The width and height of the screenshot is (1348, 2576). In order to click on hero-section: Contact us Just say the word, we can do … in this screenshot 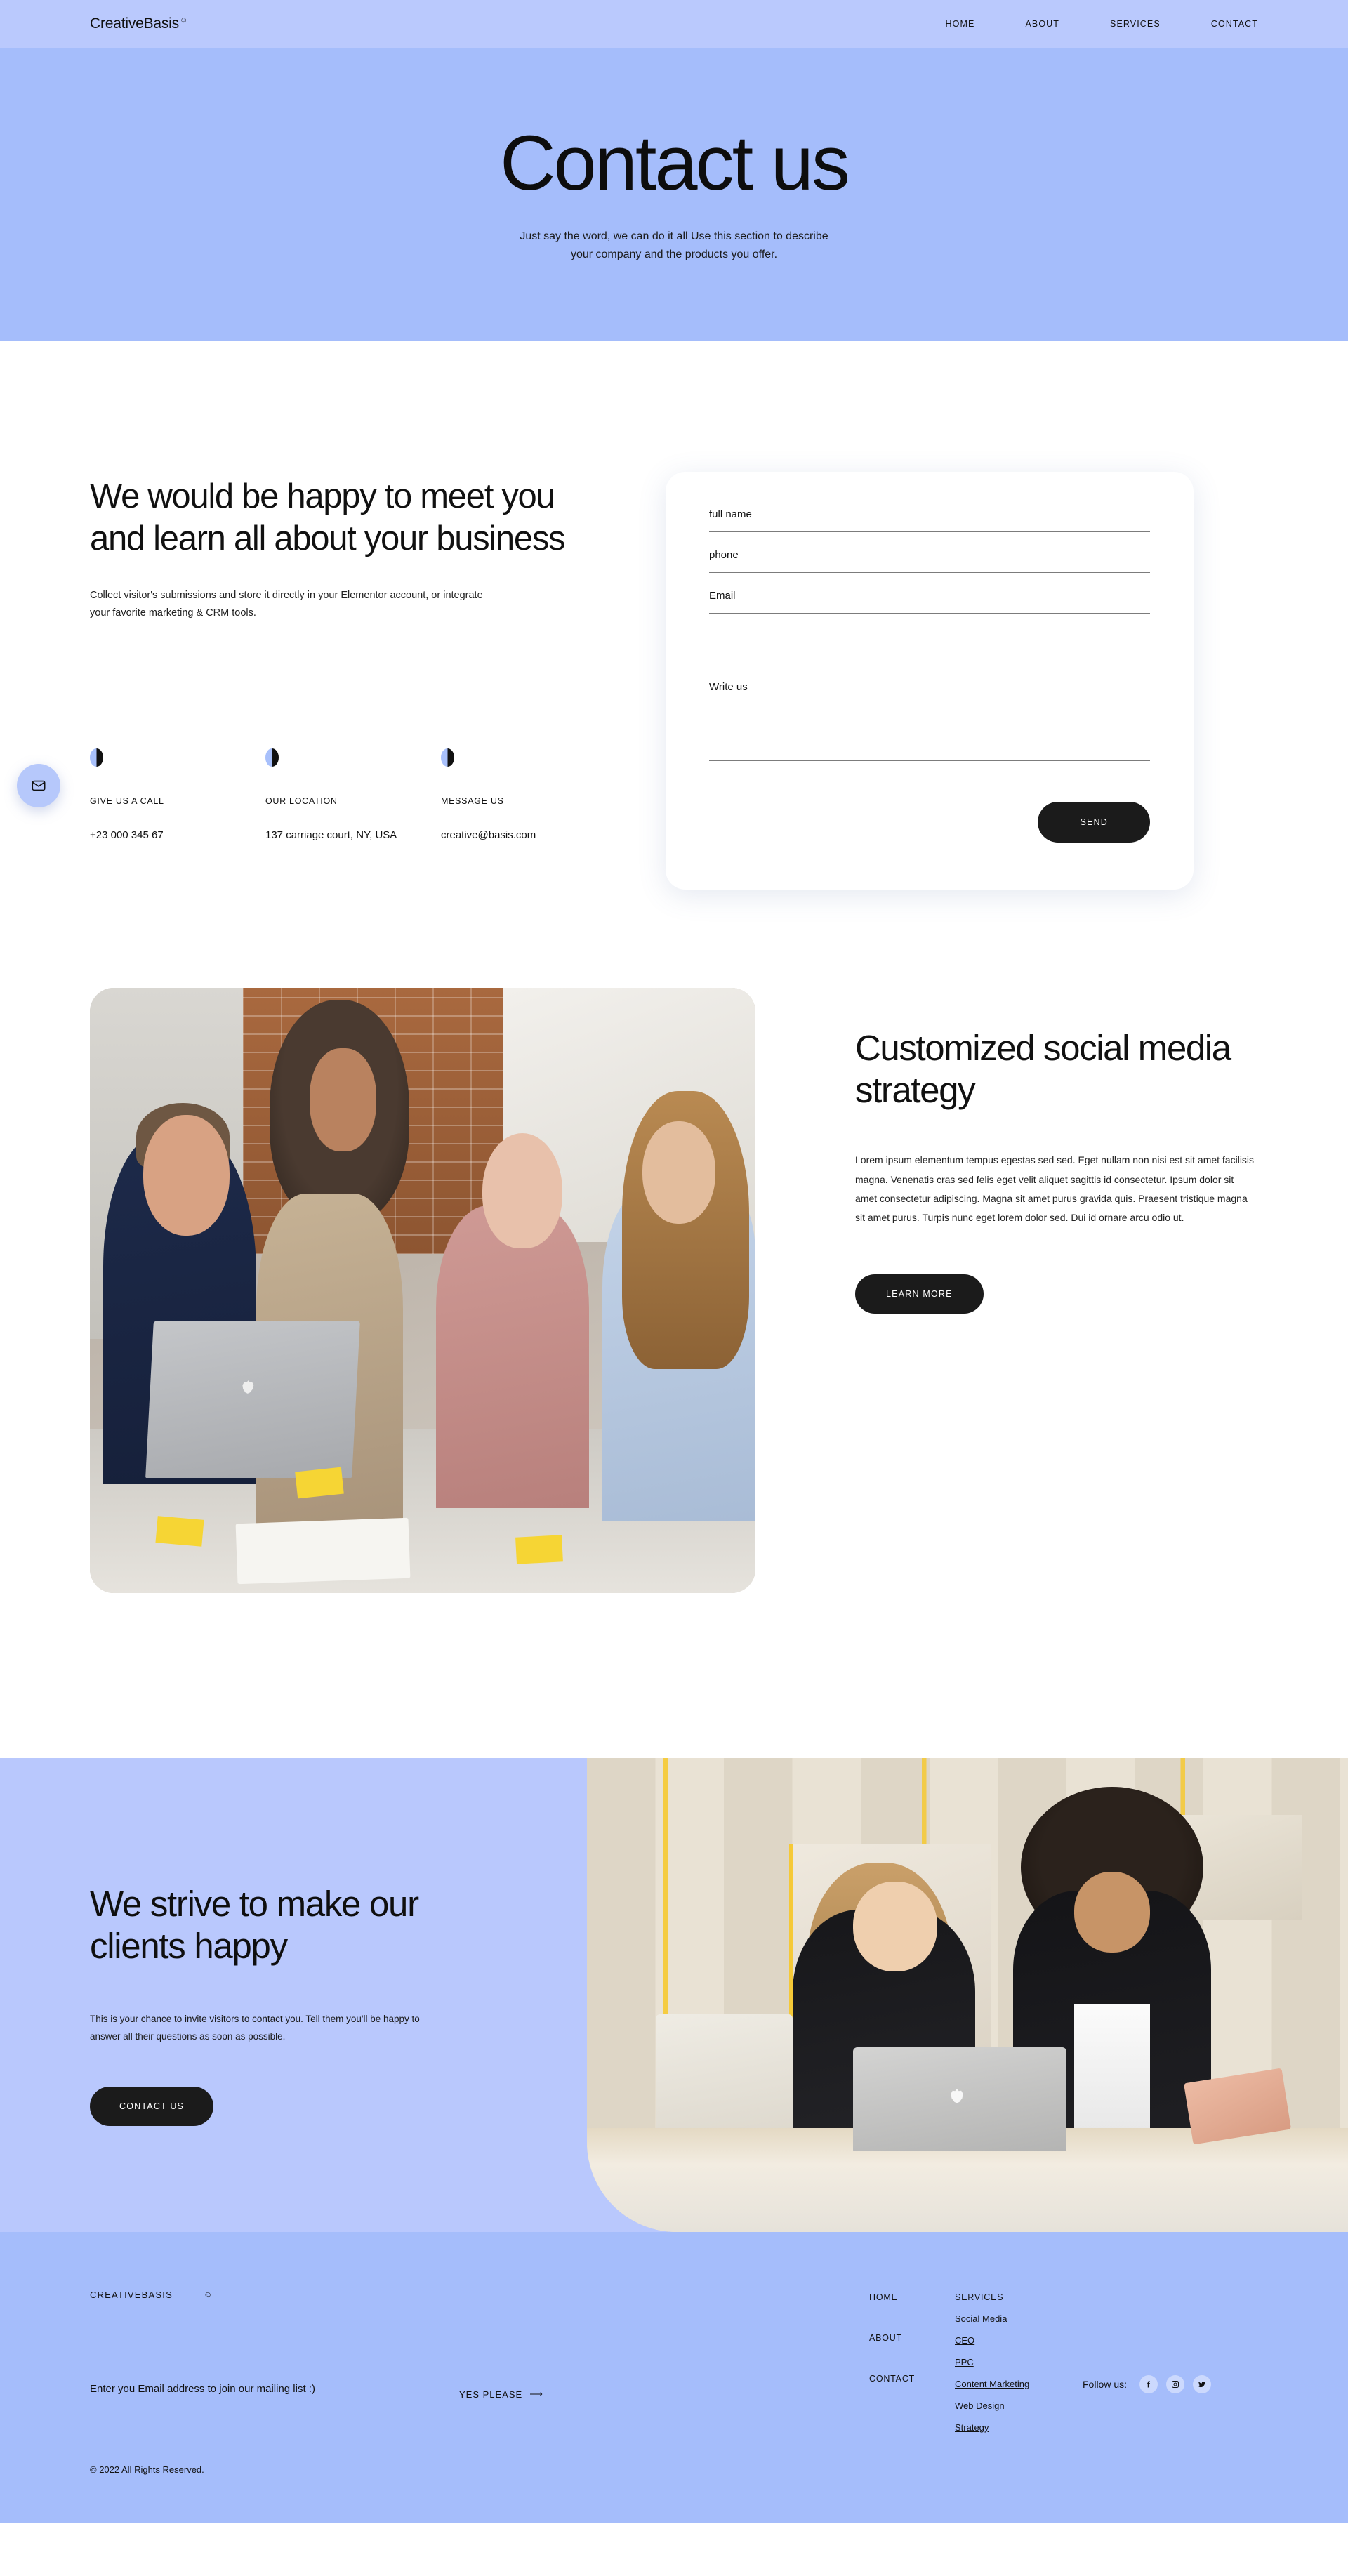, I will do `click(674, 194)`.